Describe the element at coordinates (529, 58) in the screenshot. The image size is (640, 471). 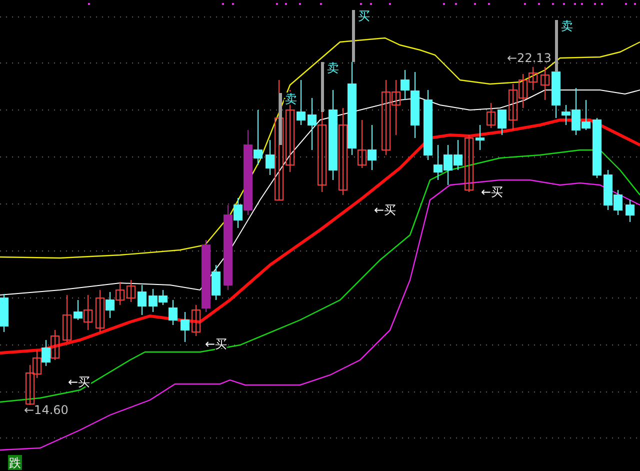
I see `price-label: ←22.13` at that location.